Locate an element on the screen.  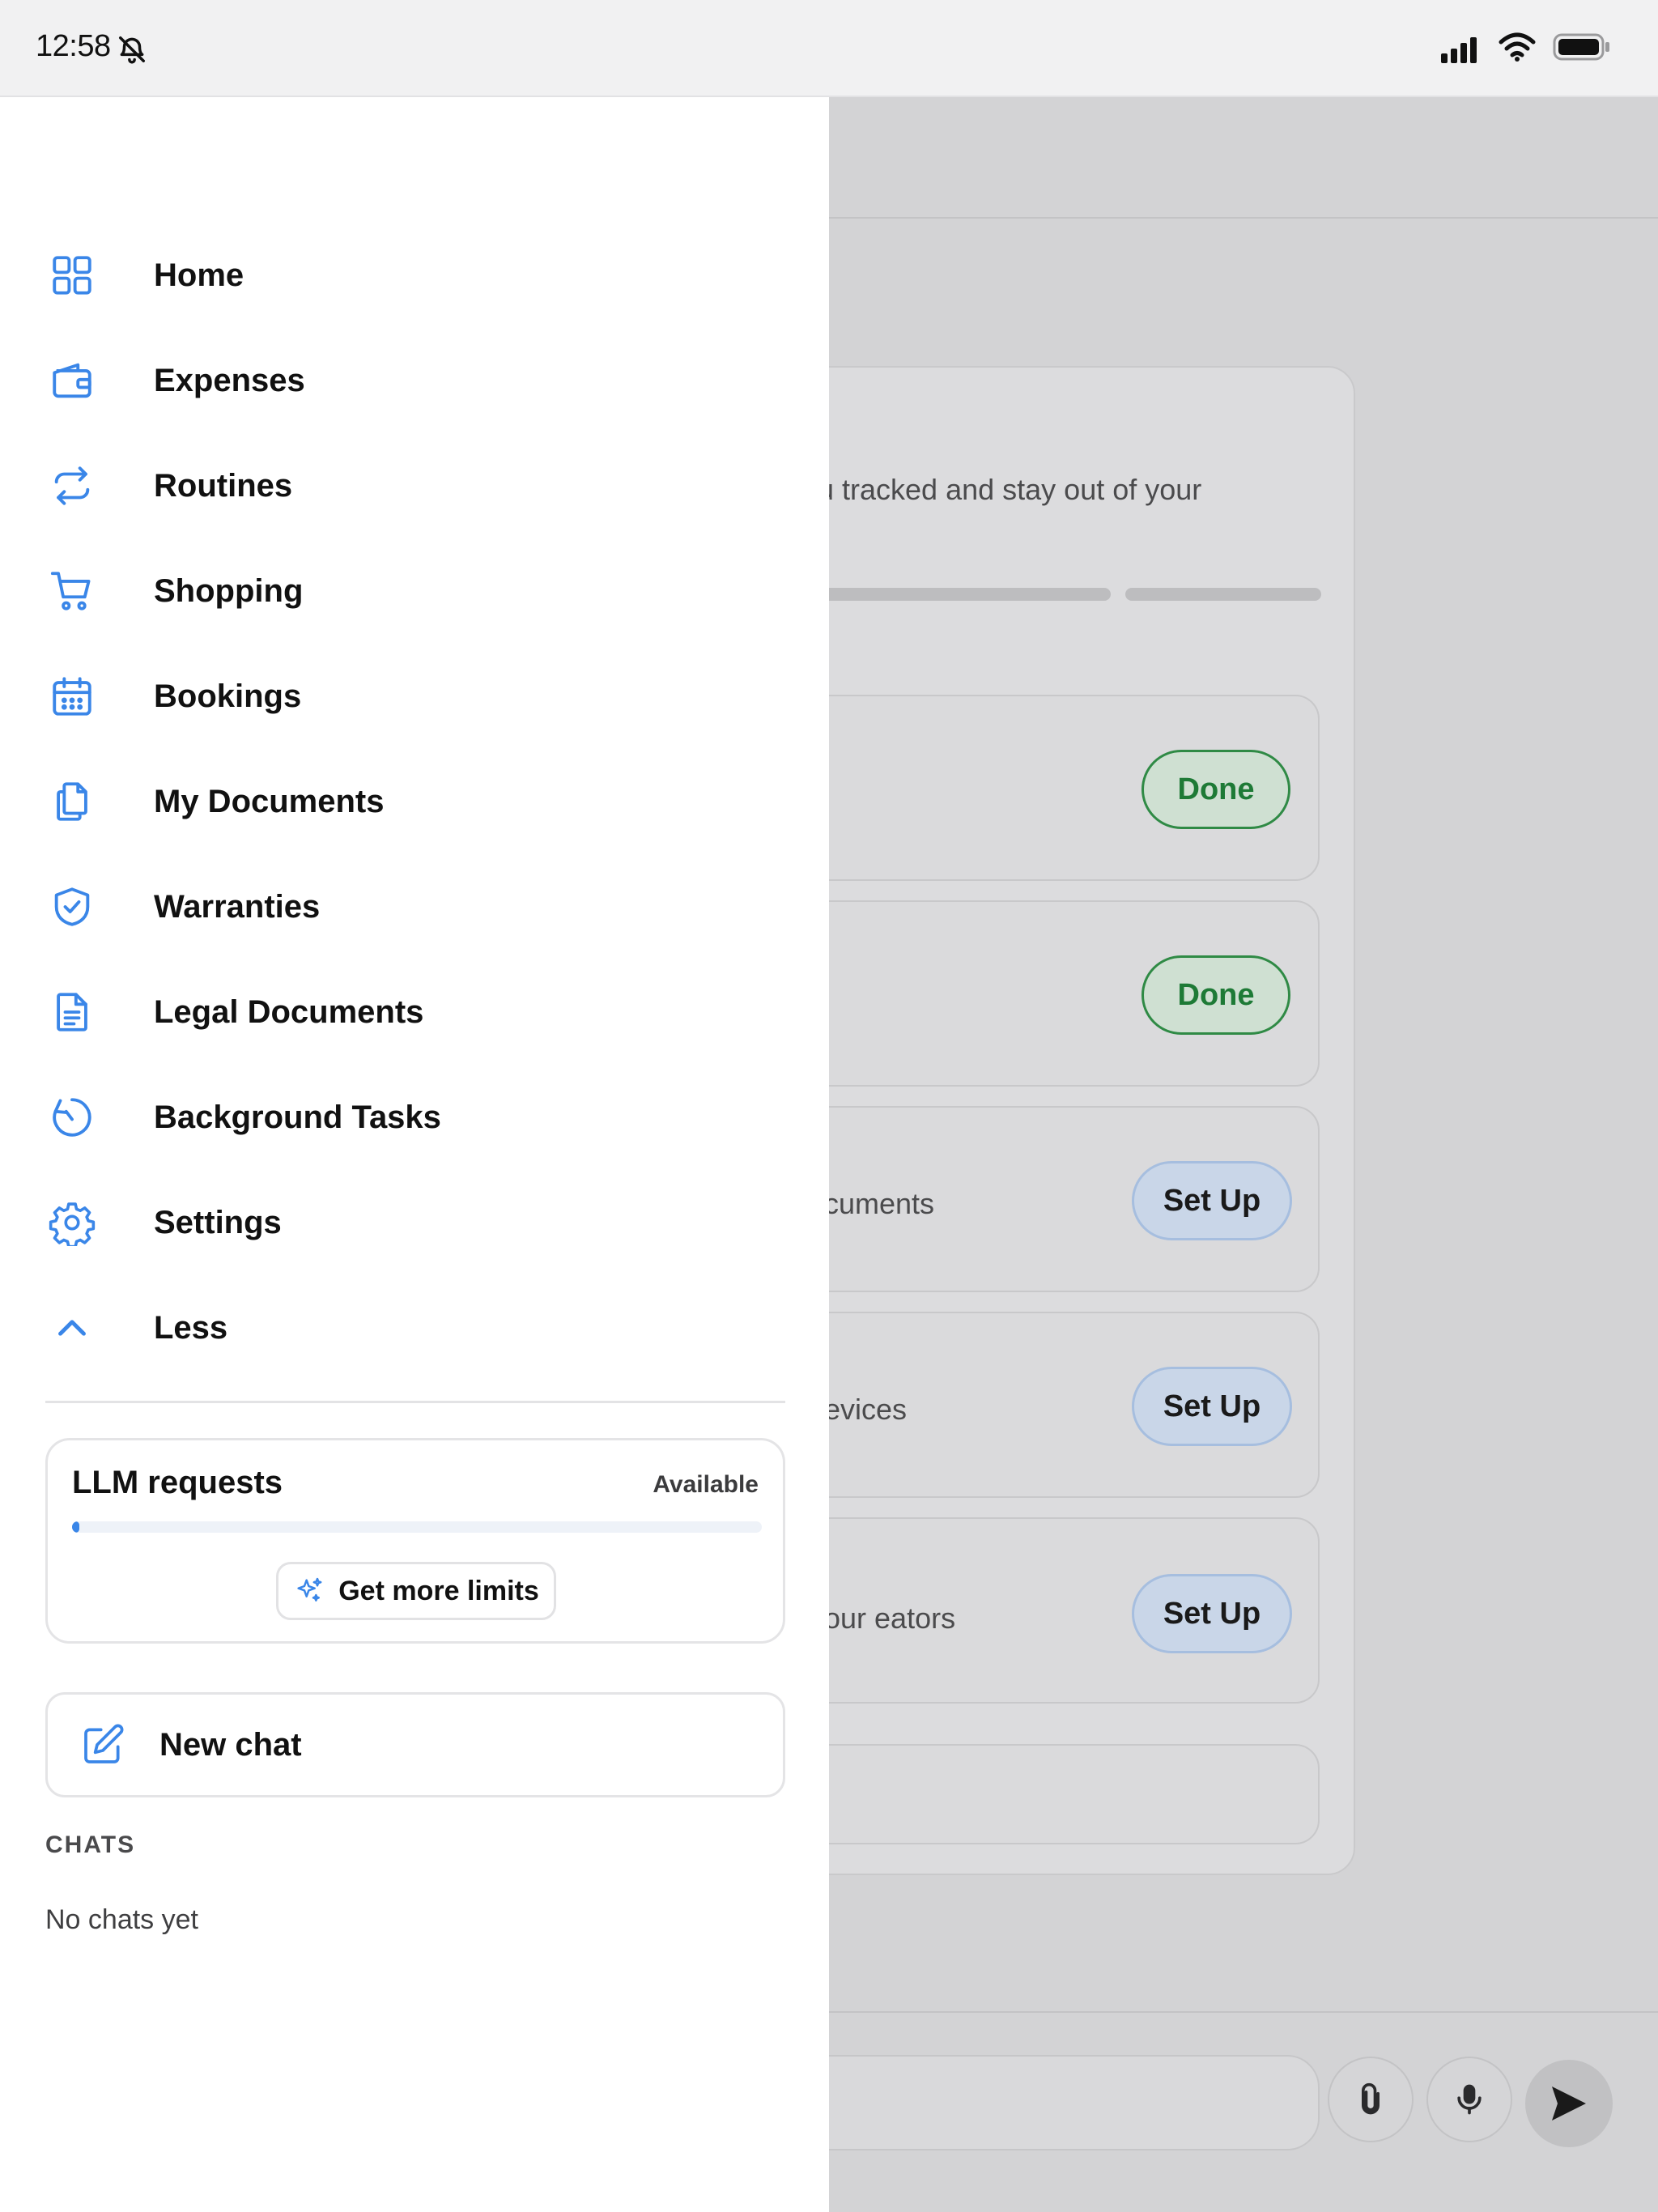
sparkles-icon is located at coordinates (309, 1590).